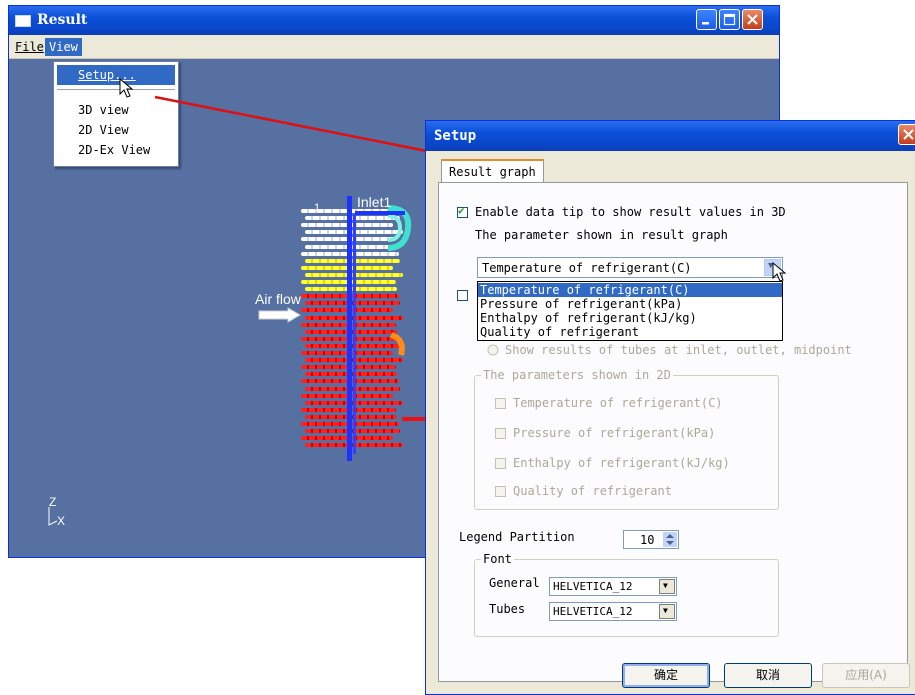  What do you see at coordinates (493, 350) in the screenshot?
I see `show-tubes-radio` at bounding box center [493, 350].